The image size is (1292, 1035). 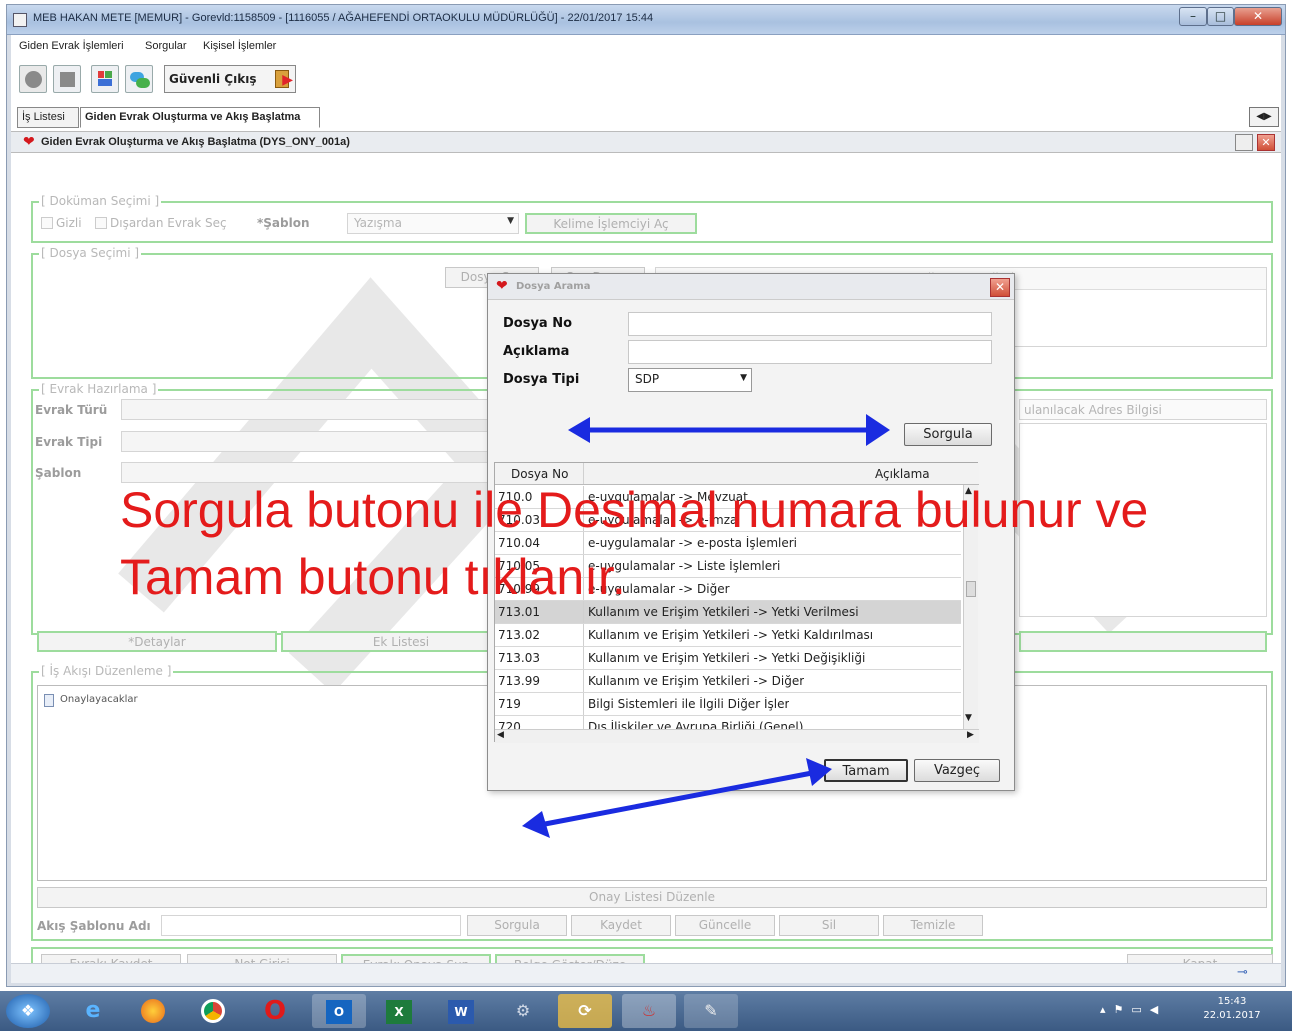 What do you see at coordinates (1000, 287) in the screenshot?
I see `dialog-close-button: ✕` at bounding box center [1000, 287].